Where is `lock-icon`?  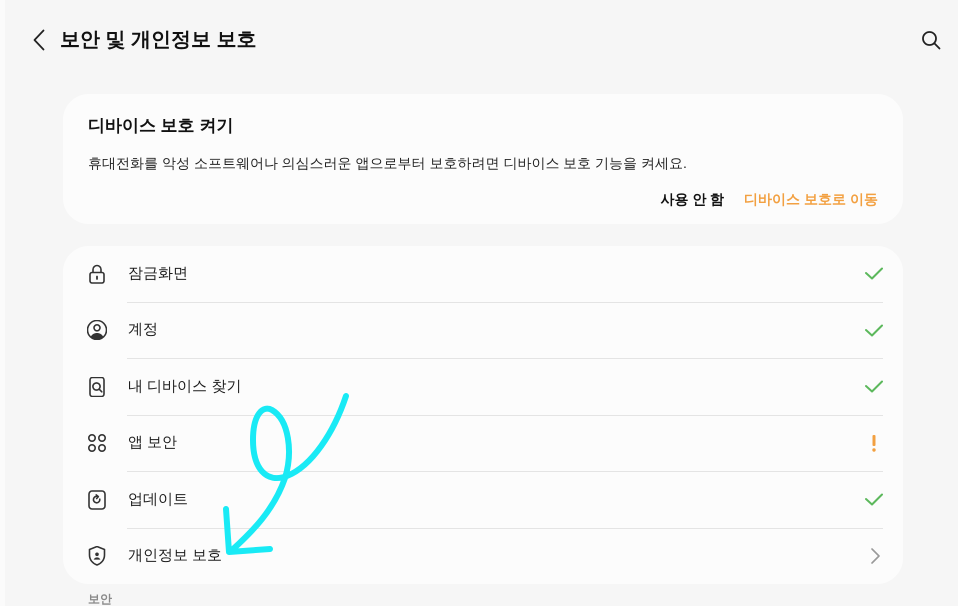
lock-icon is located at coordinates (97, 274).